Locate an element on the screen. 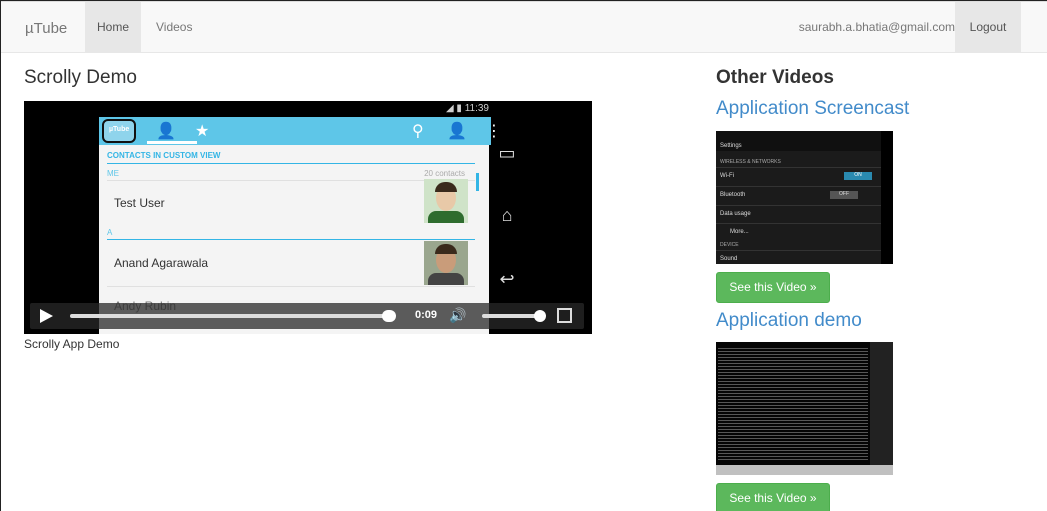 Image resolution: width=1047 pixels, height=511 pixels. brand-link: µTube is located at coordinates (46, 28).